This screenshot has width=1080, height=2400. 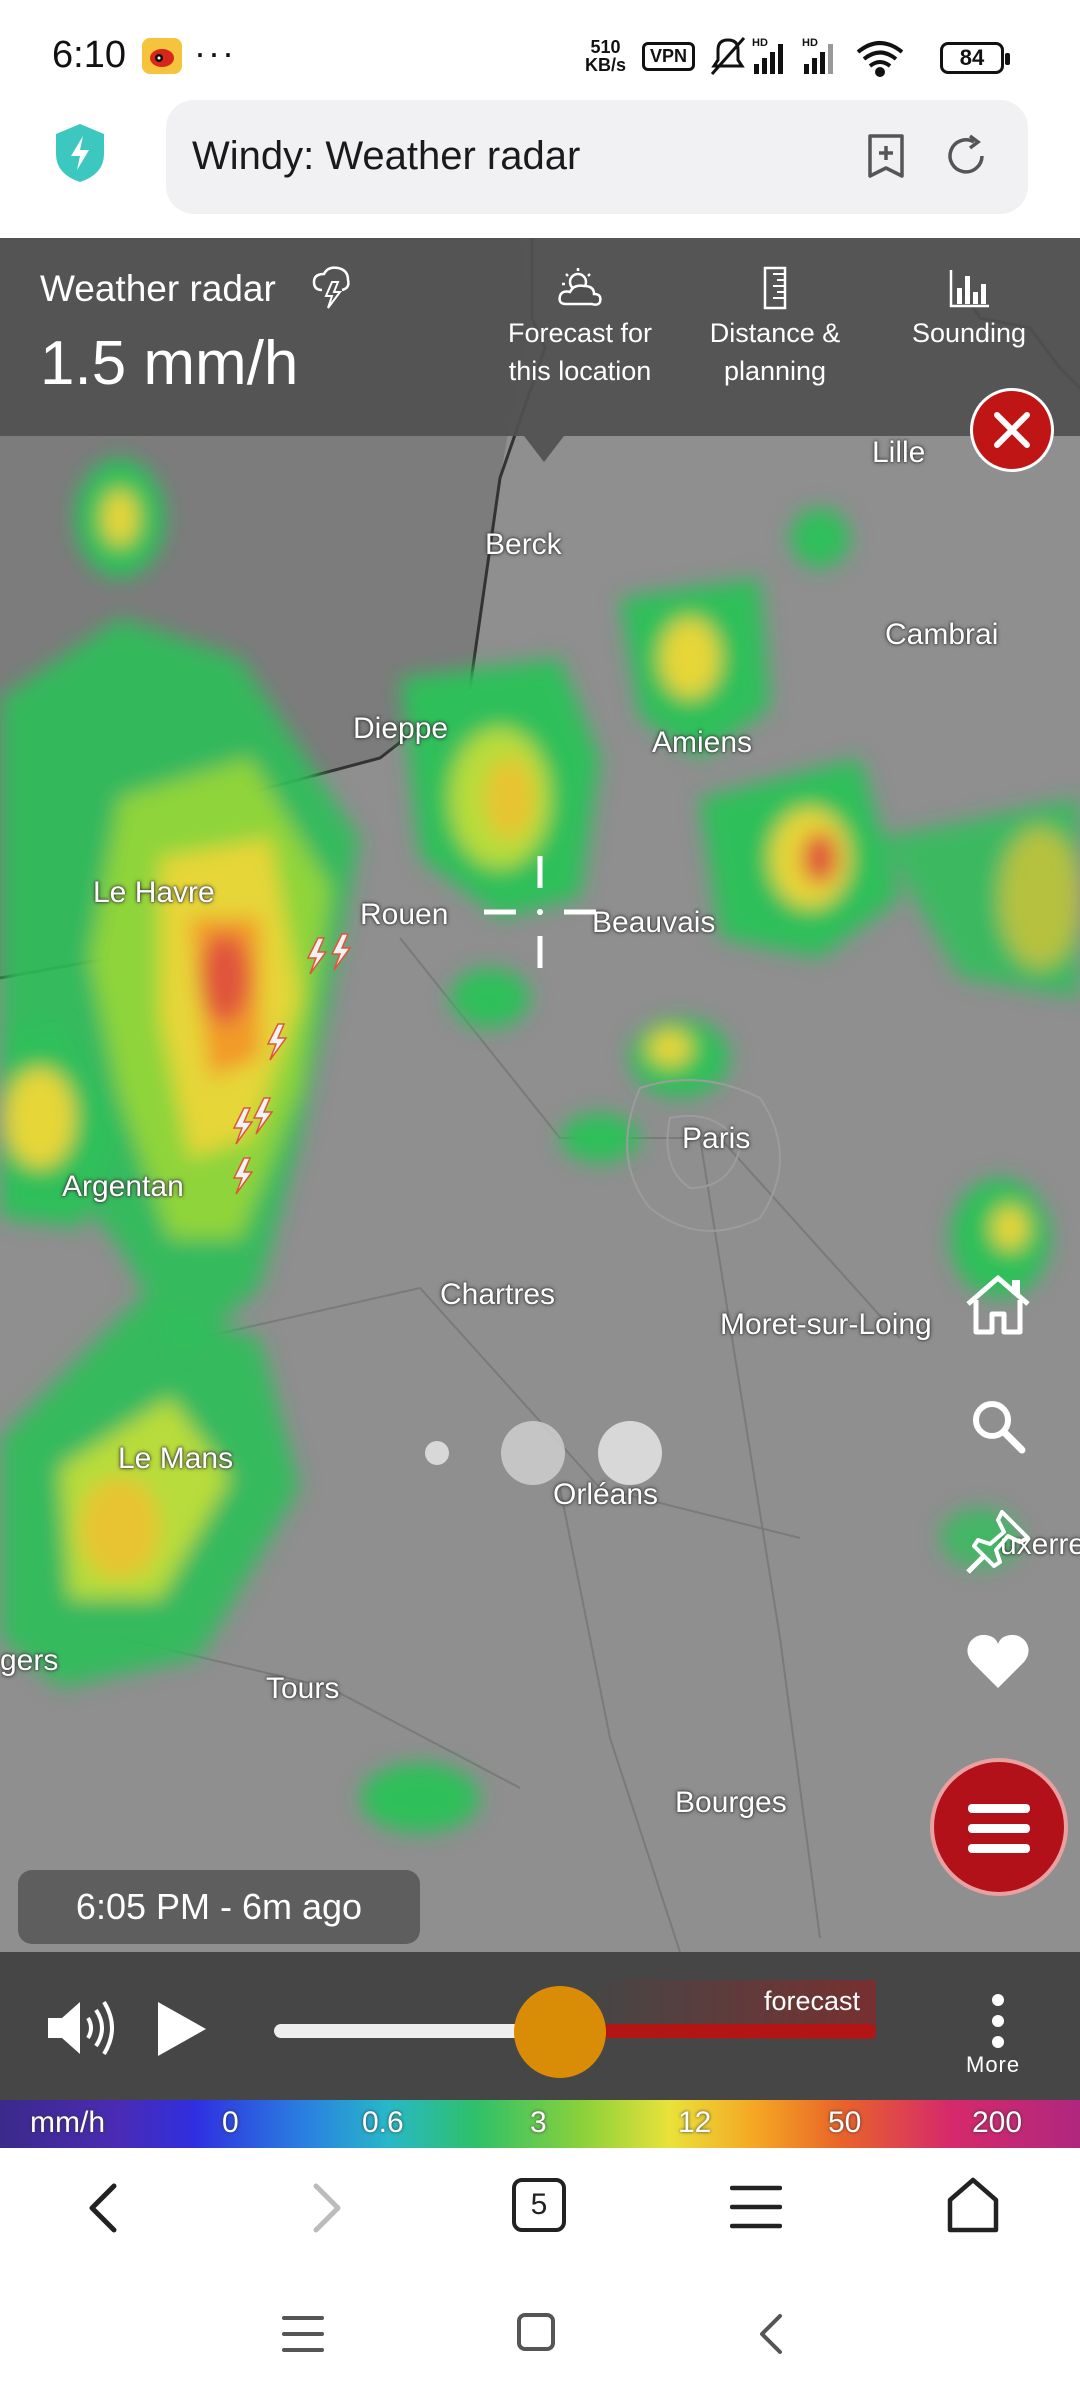 I want to click on system-navigation-bar, so click(x=540, y=2334).